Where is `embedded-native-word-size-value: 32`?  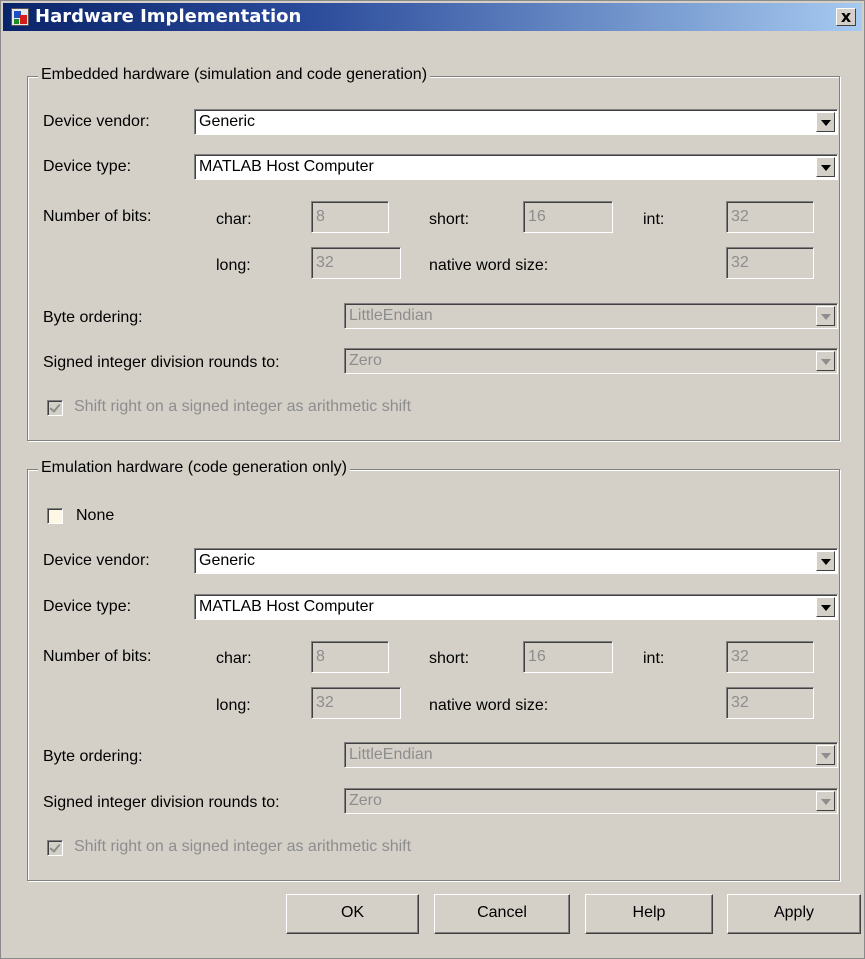 embedded-native-word-size-value: 32 is located at coordinates (740, 262).